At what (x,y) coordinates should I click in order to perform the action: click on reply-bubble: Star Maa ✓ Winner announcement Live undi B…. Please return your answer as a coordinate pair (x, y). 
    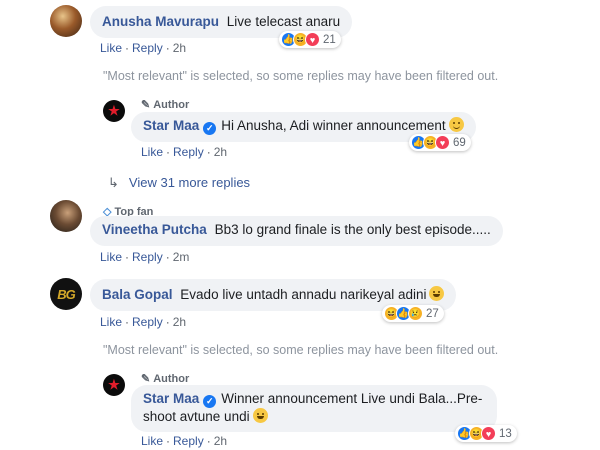
    Looking at the image, I should click on (314, 408).